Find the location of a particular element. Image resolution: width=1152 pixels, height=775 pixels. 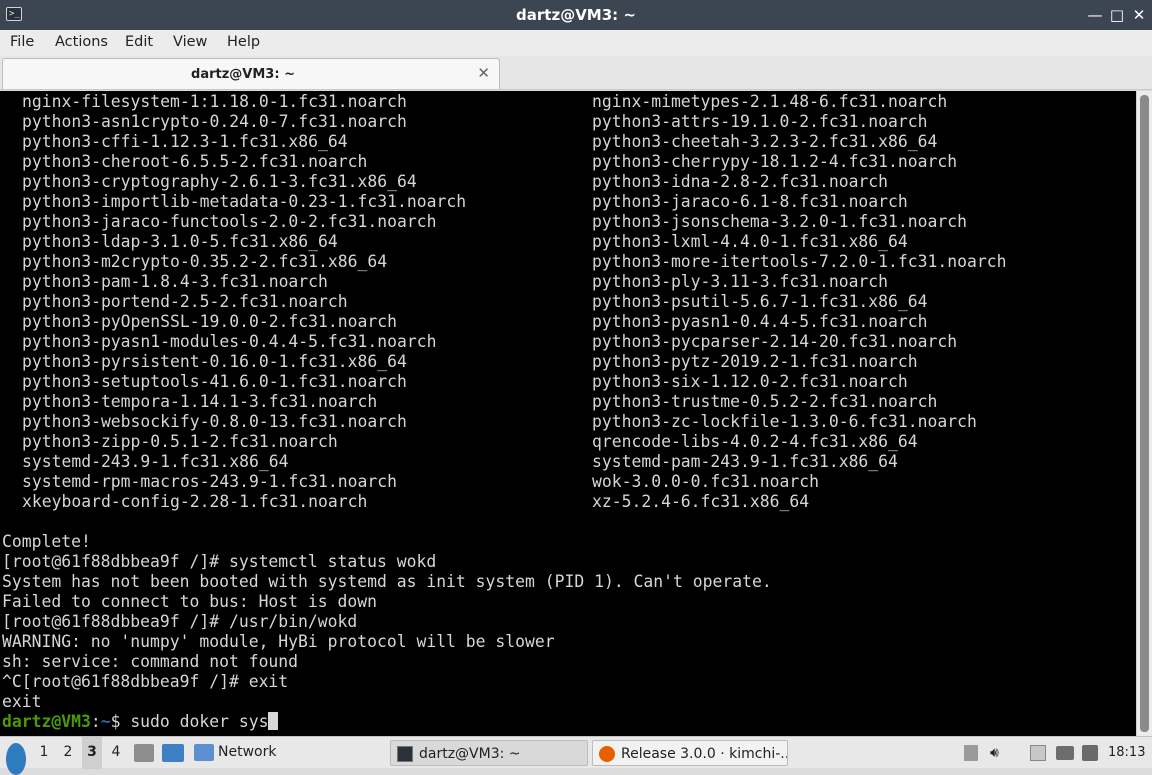

menu-file: File is located at coordinates (22, 42).